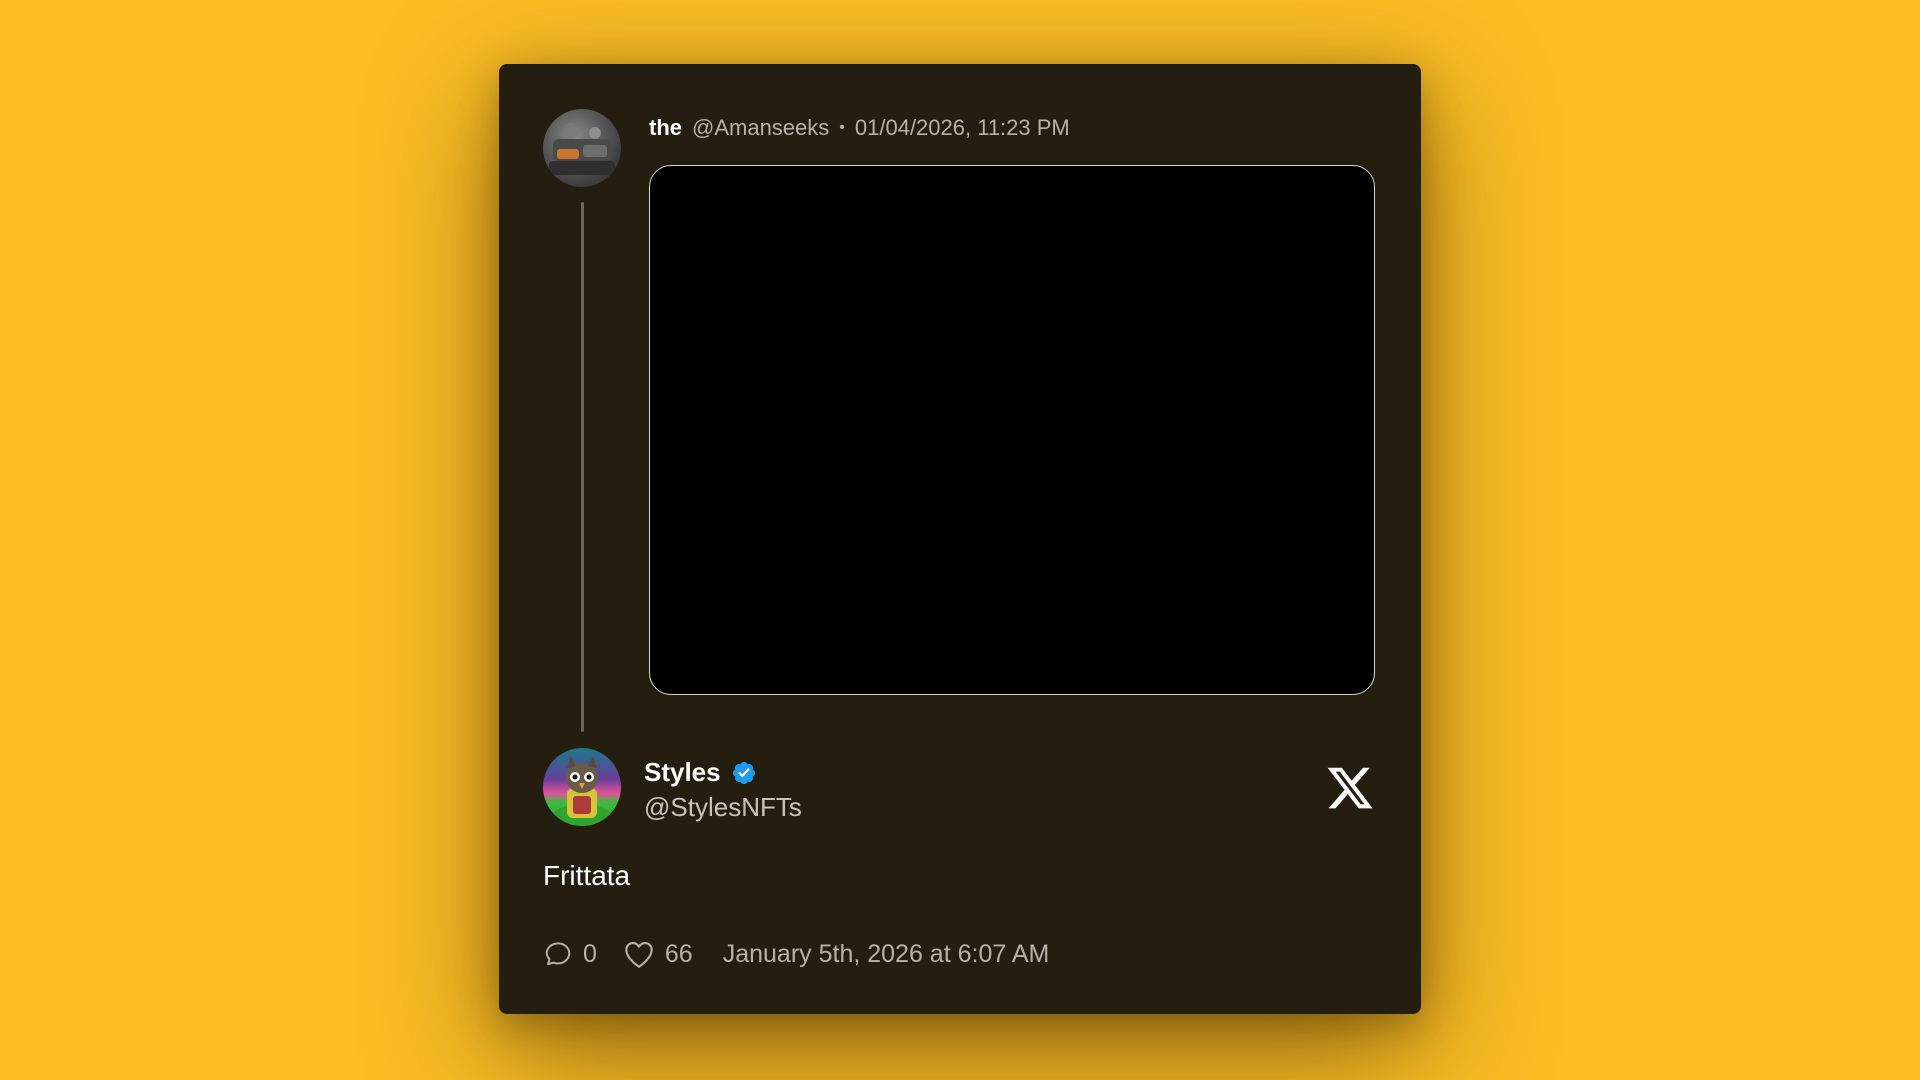 The image size is (1920, 1080). What do you see at coordinates (1350, 788) in the screenshot?
I see `x-logo-icon` at bounding box center [1350, 788].